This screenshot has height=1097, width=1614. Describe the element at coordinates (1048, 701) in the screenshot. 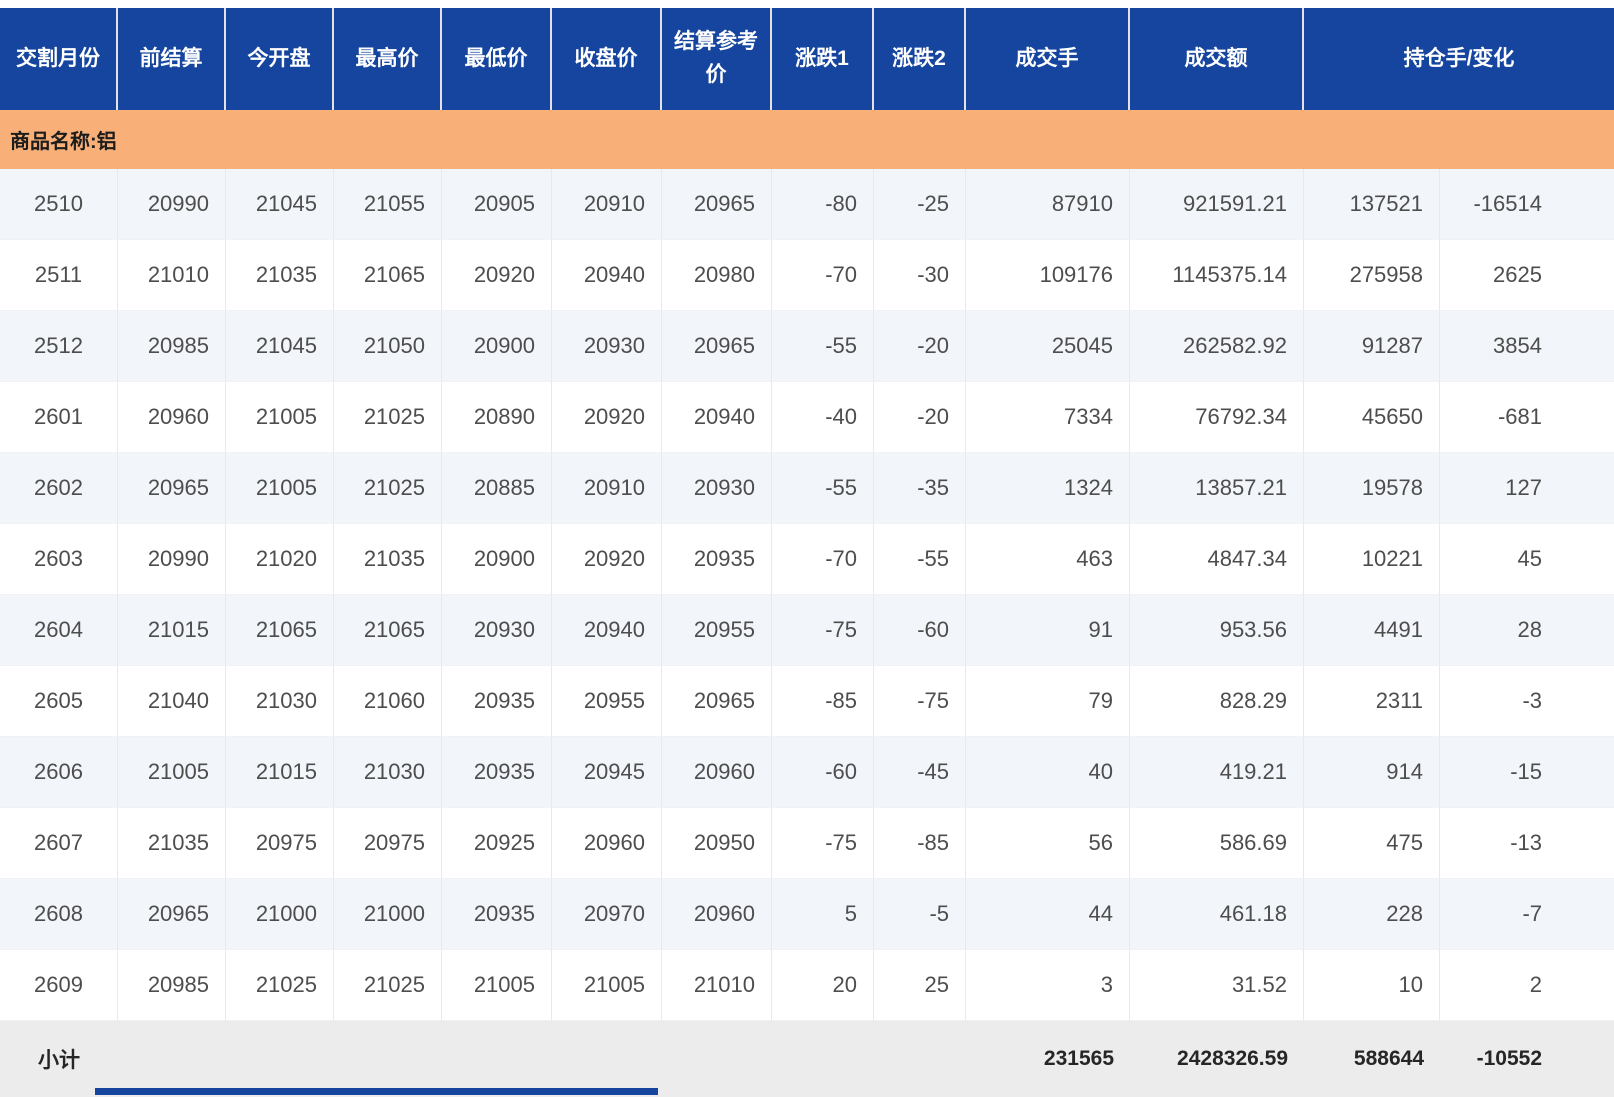

I see `cell-volume: 79` at that location.